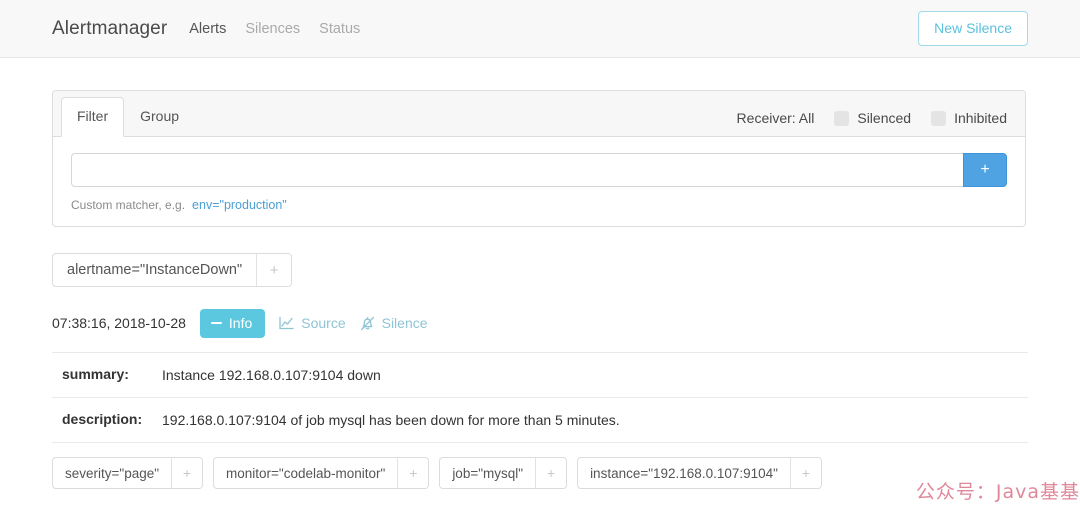  What do you see at coordinates (274, 270) in the screenshot?
I see `group-label-add-button: +` at bounding box center [274, 270].